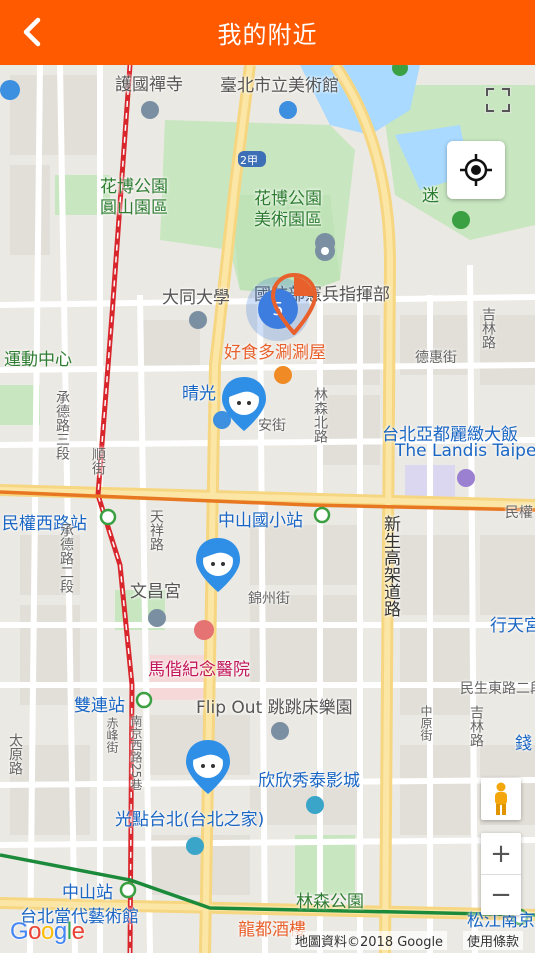  What do you see at coordinates (330, 902) in the screenshot?
I see `label-linsen-park: 林森公園` at bounding box center [330, 902].